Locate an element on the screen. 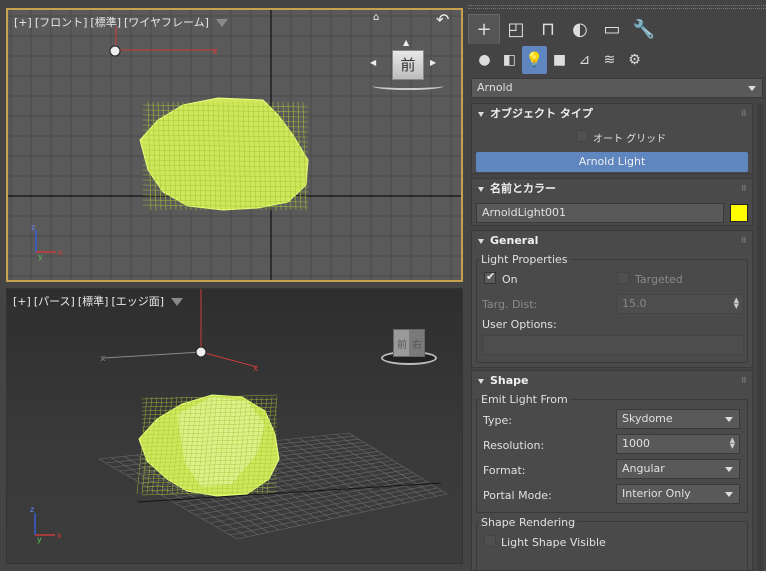  perspective-viewport-label: [+] [パース] [標準] [エッジ面] is located at coordinates (98, 301).